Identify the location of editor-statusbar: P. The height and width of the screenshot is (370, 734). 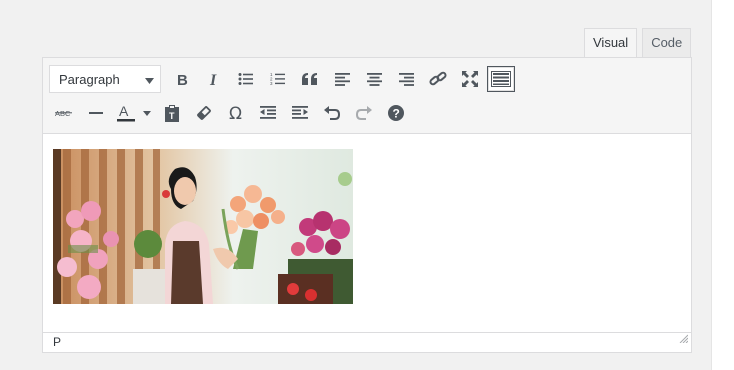
(367, 342).